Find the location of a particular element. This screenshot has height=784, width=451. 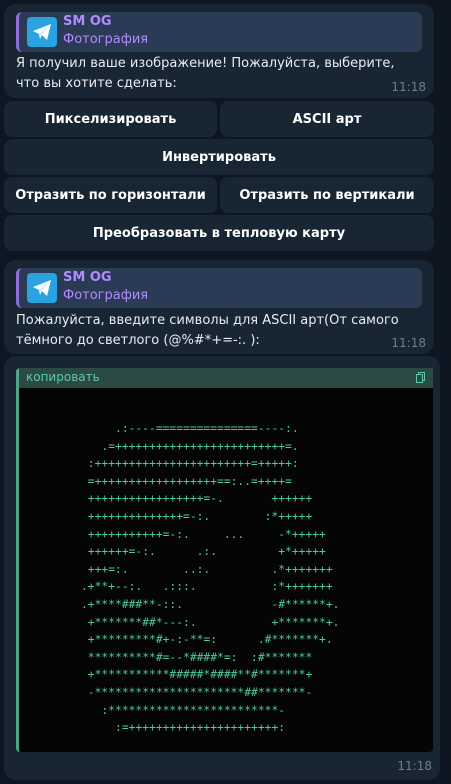

copy-icon is located at coordinates (420, 377).